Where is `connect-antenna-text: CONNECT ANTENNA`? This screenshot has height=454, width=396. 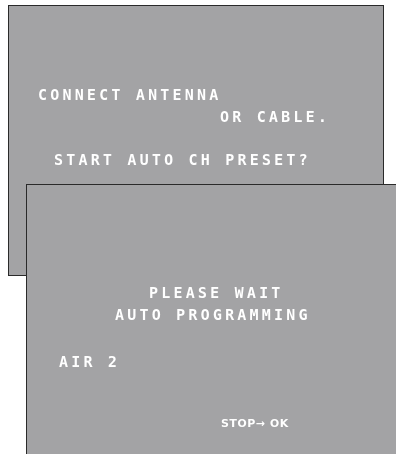
connect-antenna-text: CONNECT ANTENNA is located at coordinates (130, 95).